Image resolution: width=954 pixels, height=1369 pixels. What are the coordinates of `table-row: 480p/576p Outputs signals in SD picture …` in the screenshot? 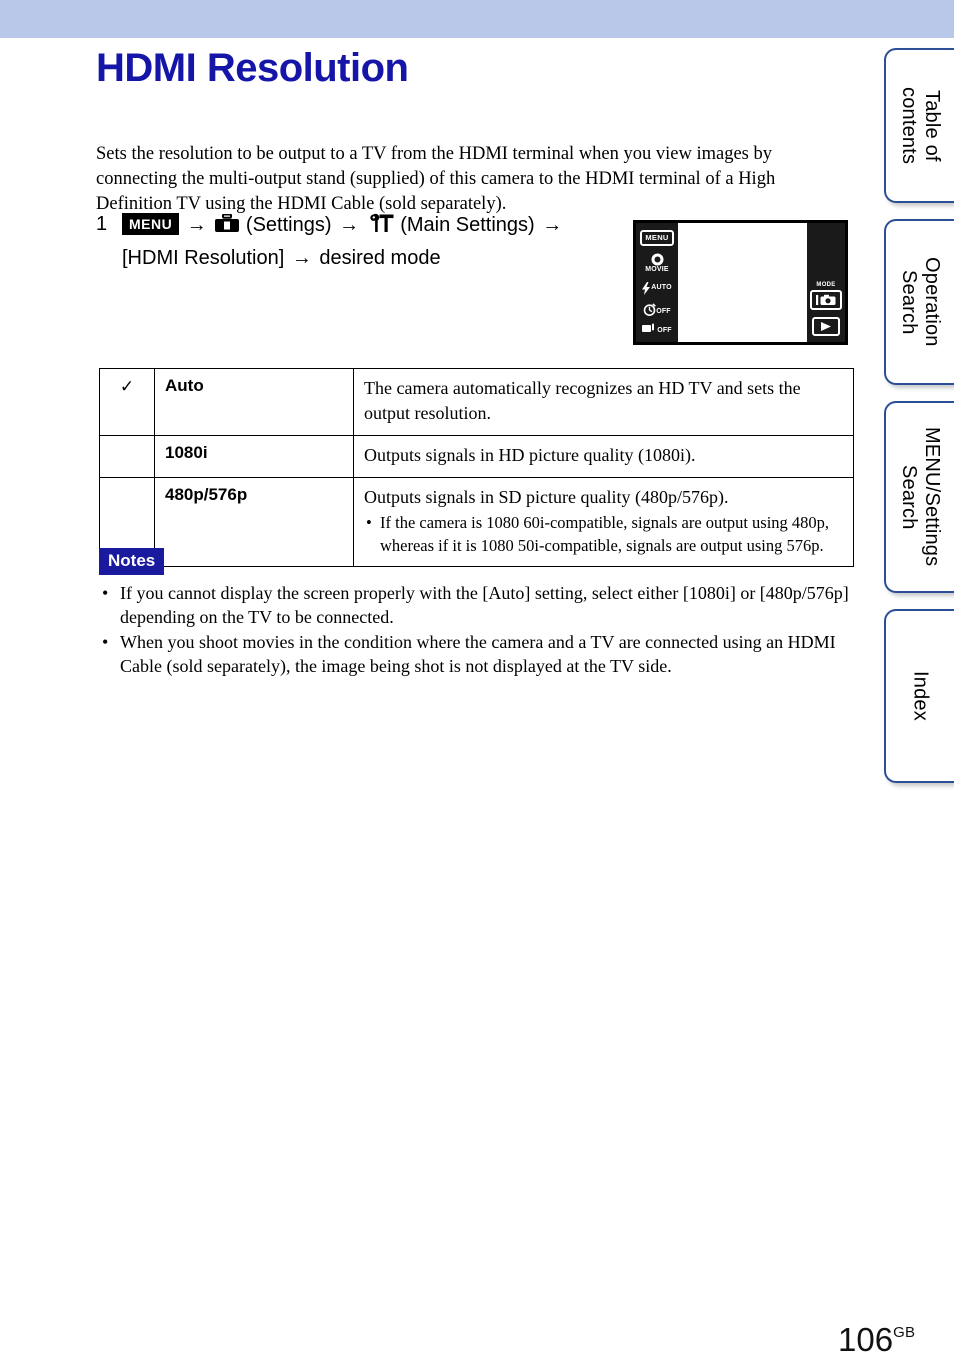 It's located at (476, 522).